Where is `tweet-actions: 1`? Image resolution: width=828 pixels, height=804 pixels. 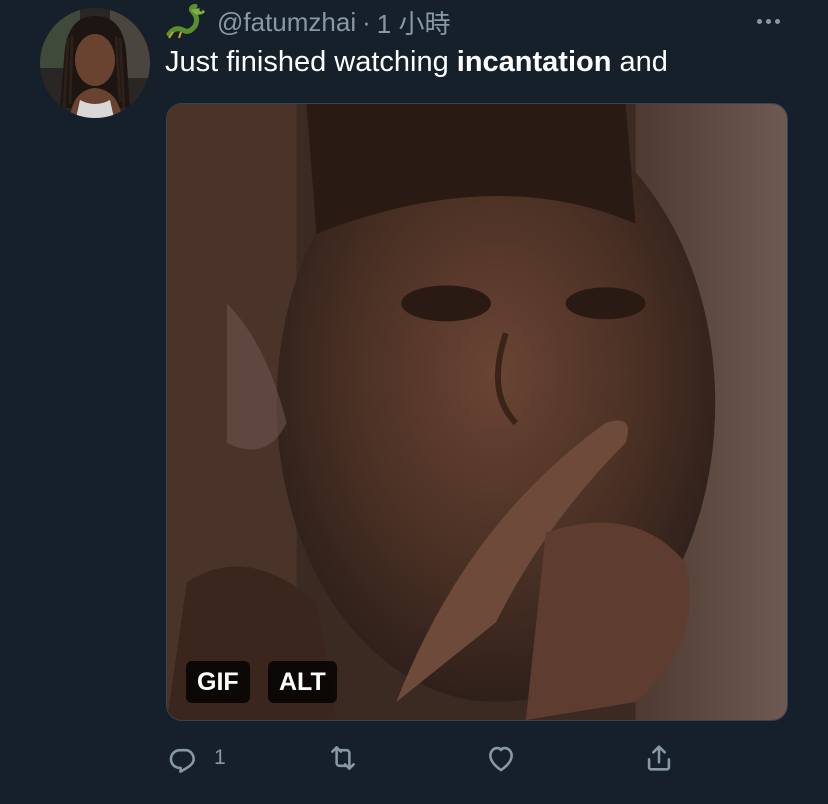
tweet-actions: 1 is located at coordinates (477, 758).